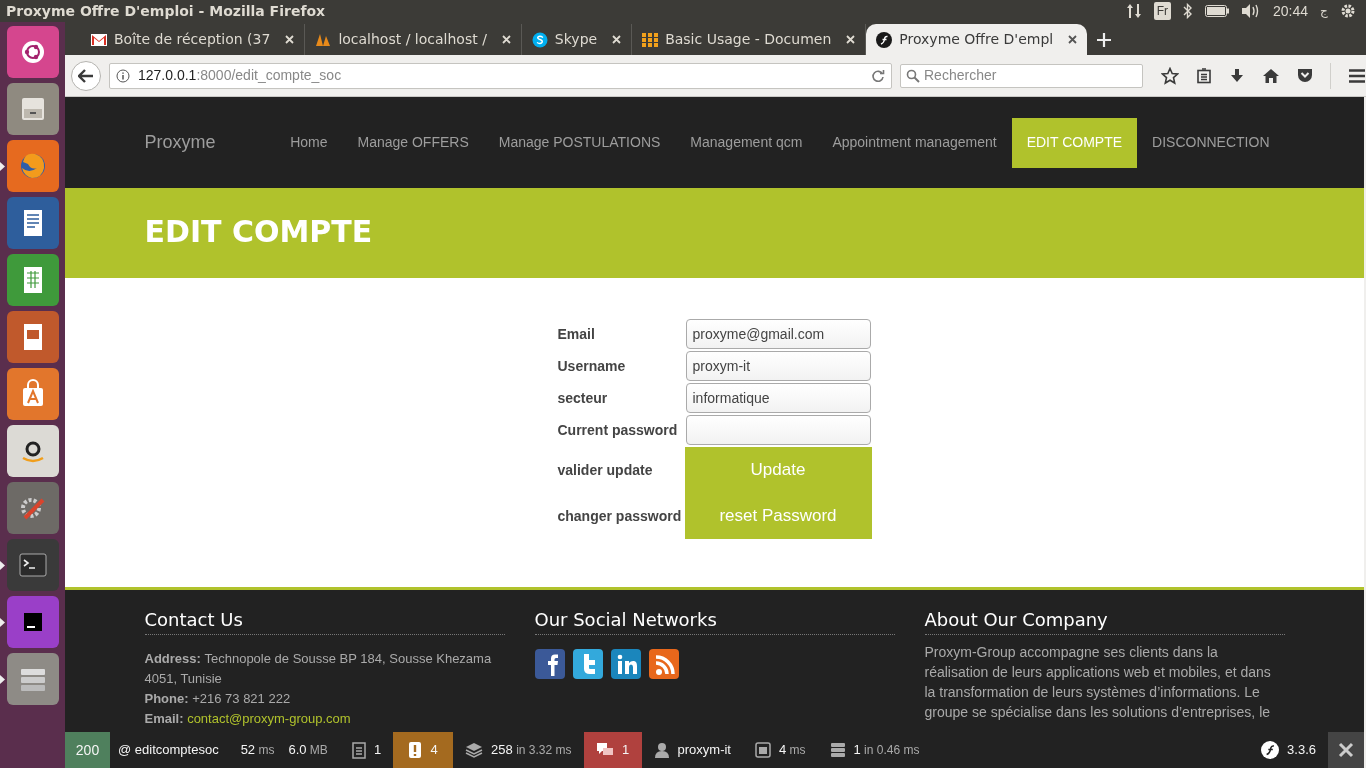  What do you see at coordinates (1030, 75) in the screenshot?
I see `search-field: Rechercher` at bounding box center [1030, 75].